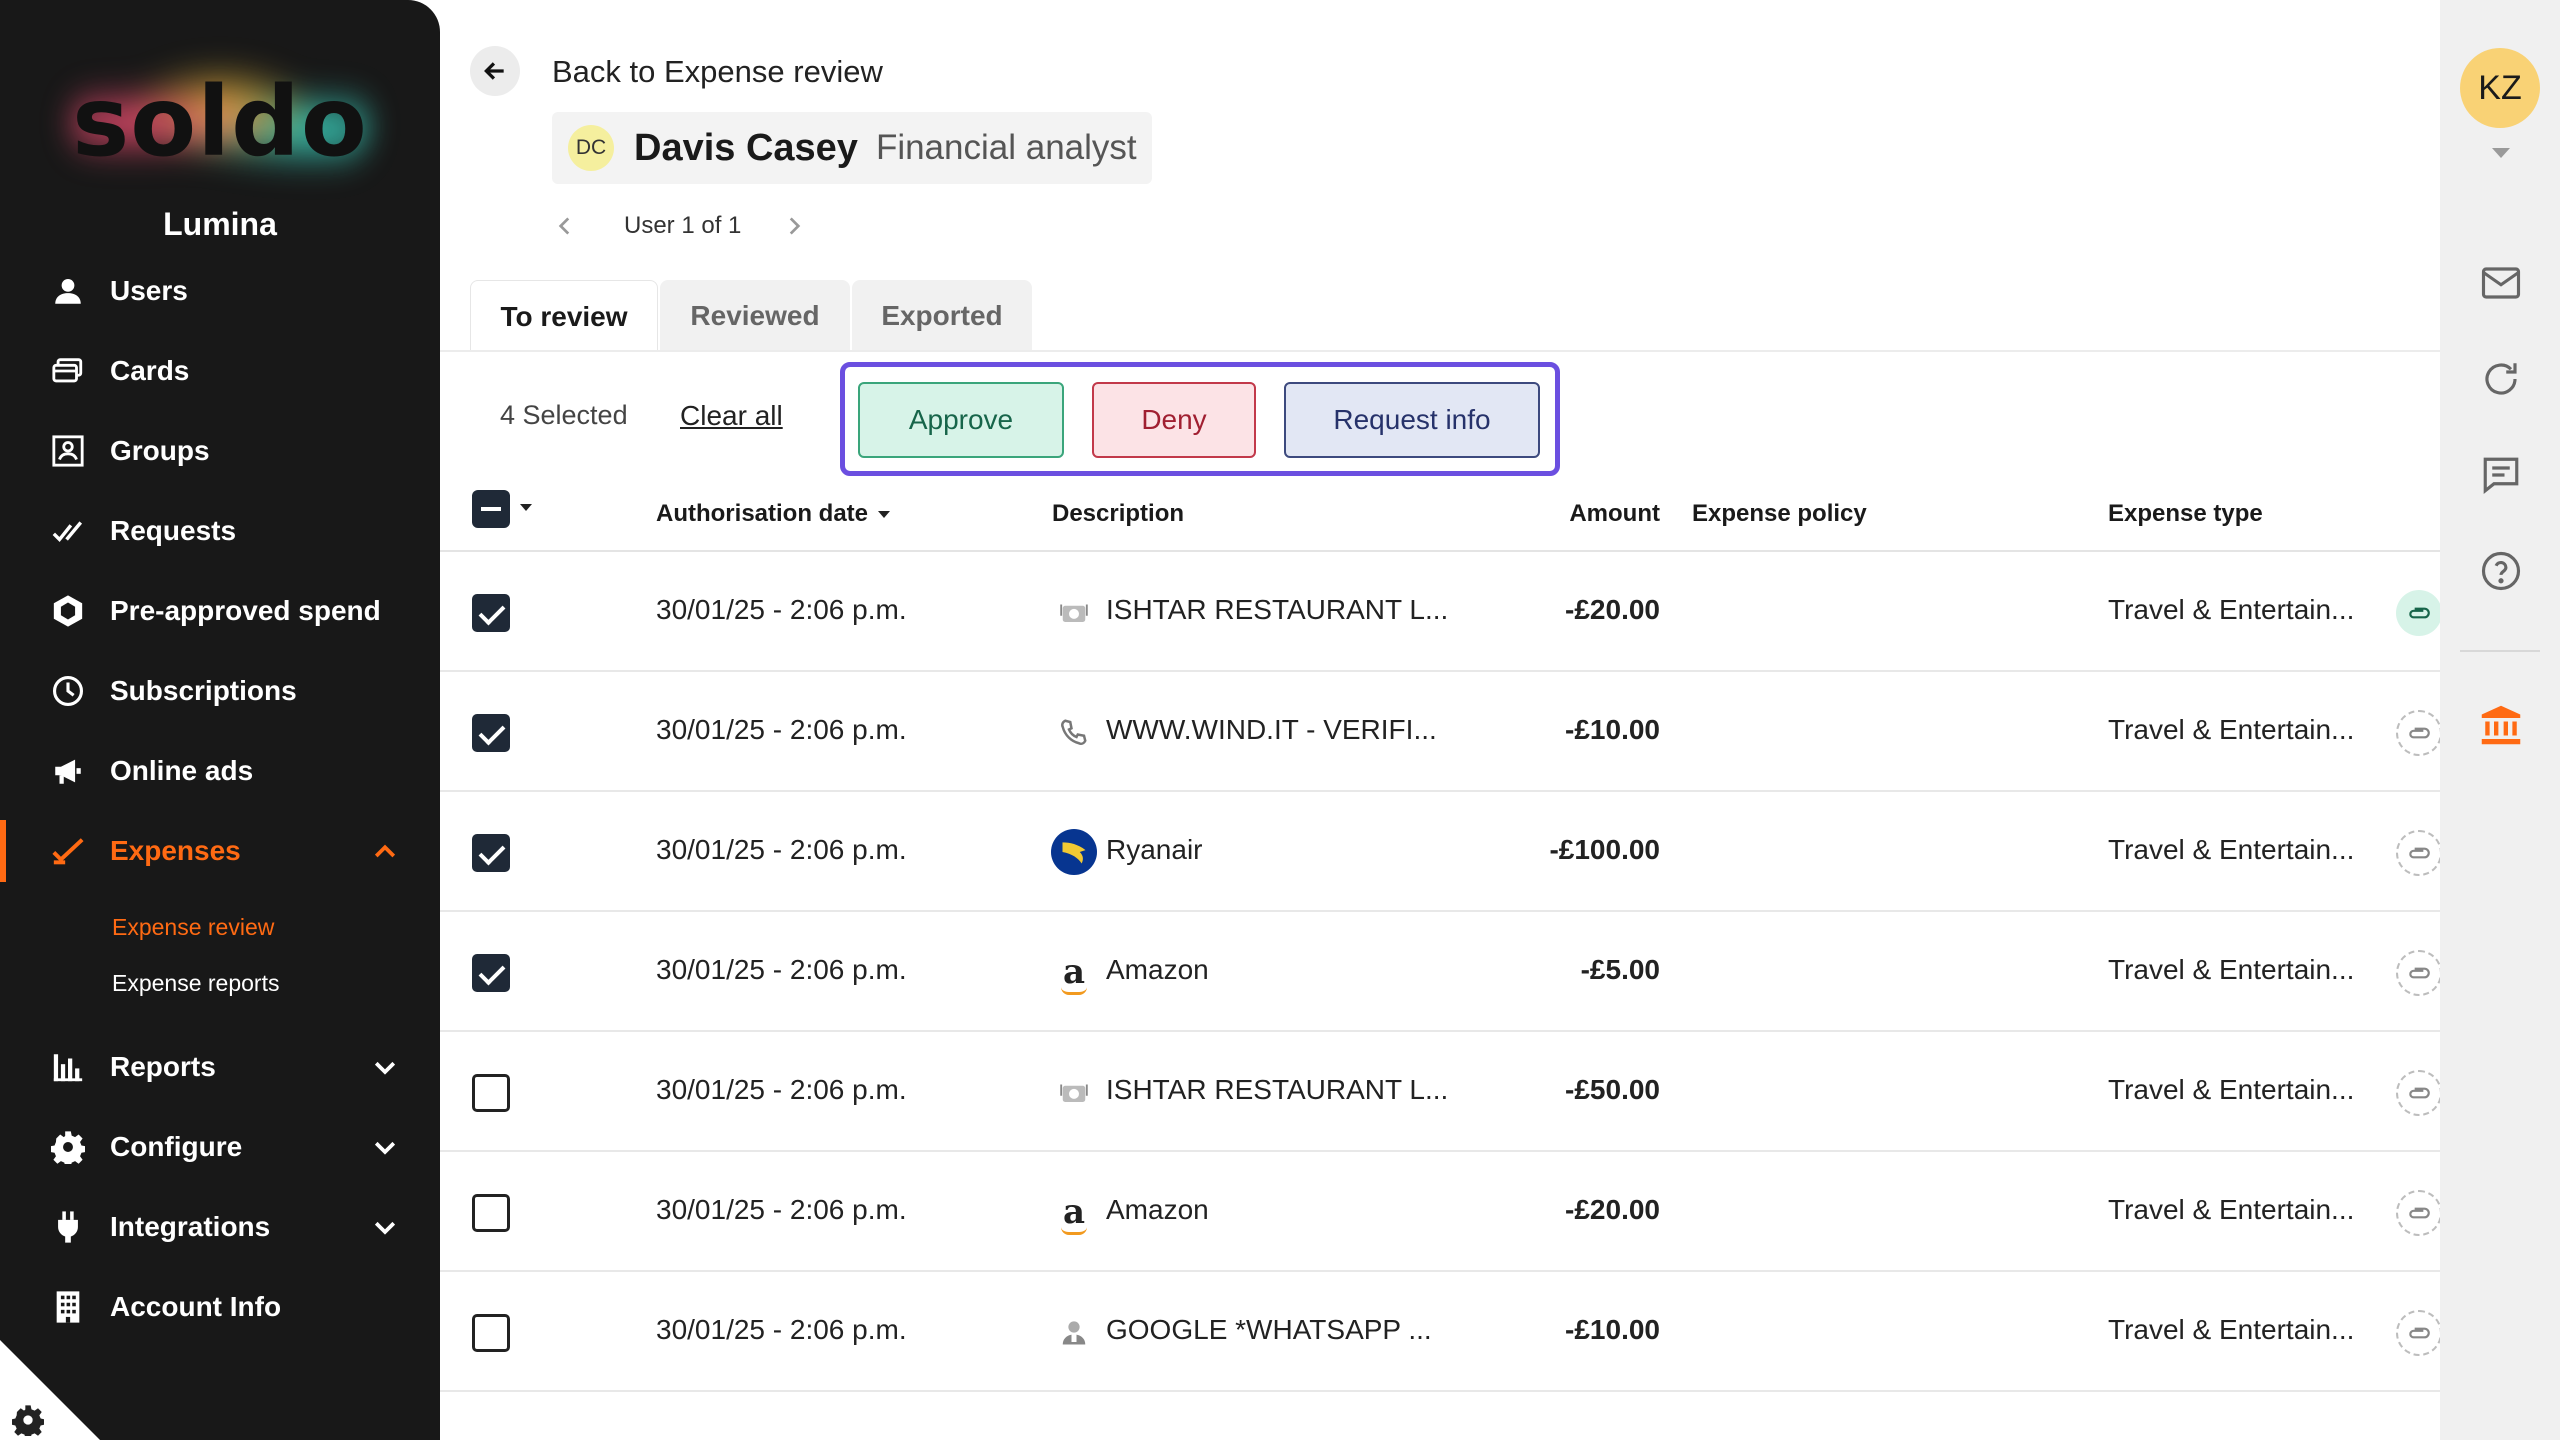 The image size is (2560, 1440). What do you see at coordinates (1412, 420) in the screenshot?
I see `request-info-button: Request info` at bounding box center [1412, 420].